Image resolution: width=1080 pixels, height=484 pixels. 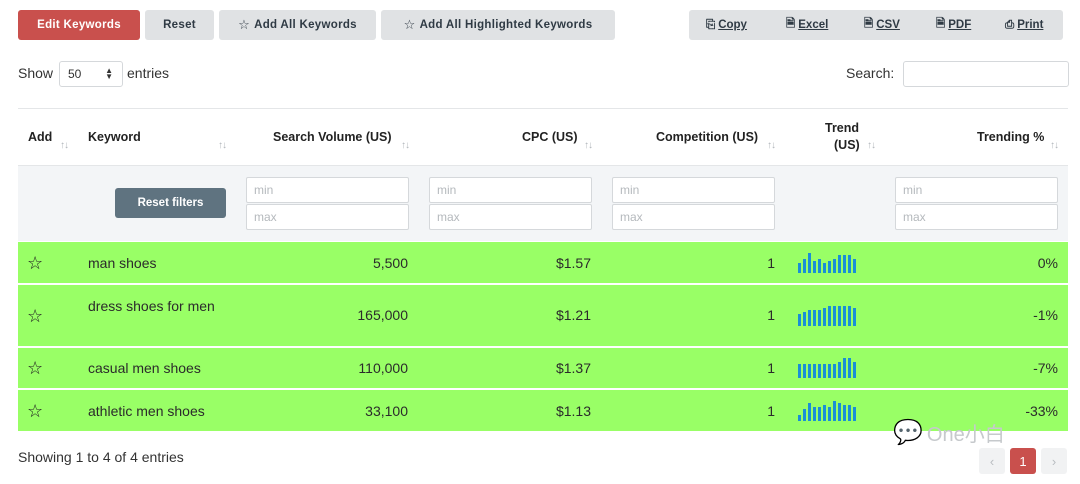 I want to click on trending-min-input: min, so click(x=976, y=190).